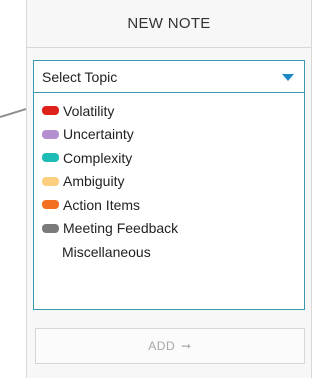  Describe the element at coordinates (102, 204) in the screenshot. I see `topic-option-label: Action Items` at that location.